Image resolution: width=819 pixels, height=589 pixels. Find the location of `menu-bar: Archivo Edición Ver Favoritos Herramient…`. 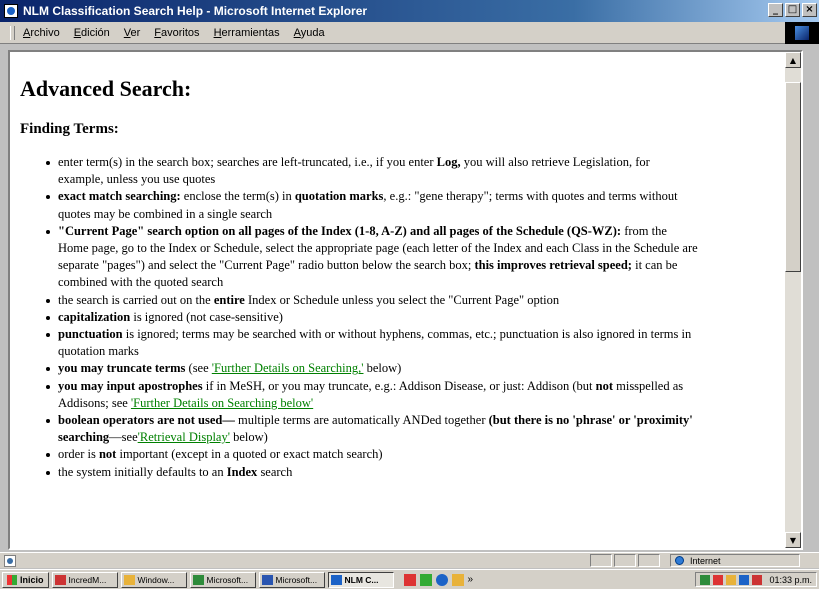

menu-bar: Archivo Edición Ver Favoritos Herramient… is located at coordinates (409, 33).